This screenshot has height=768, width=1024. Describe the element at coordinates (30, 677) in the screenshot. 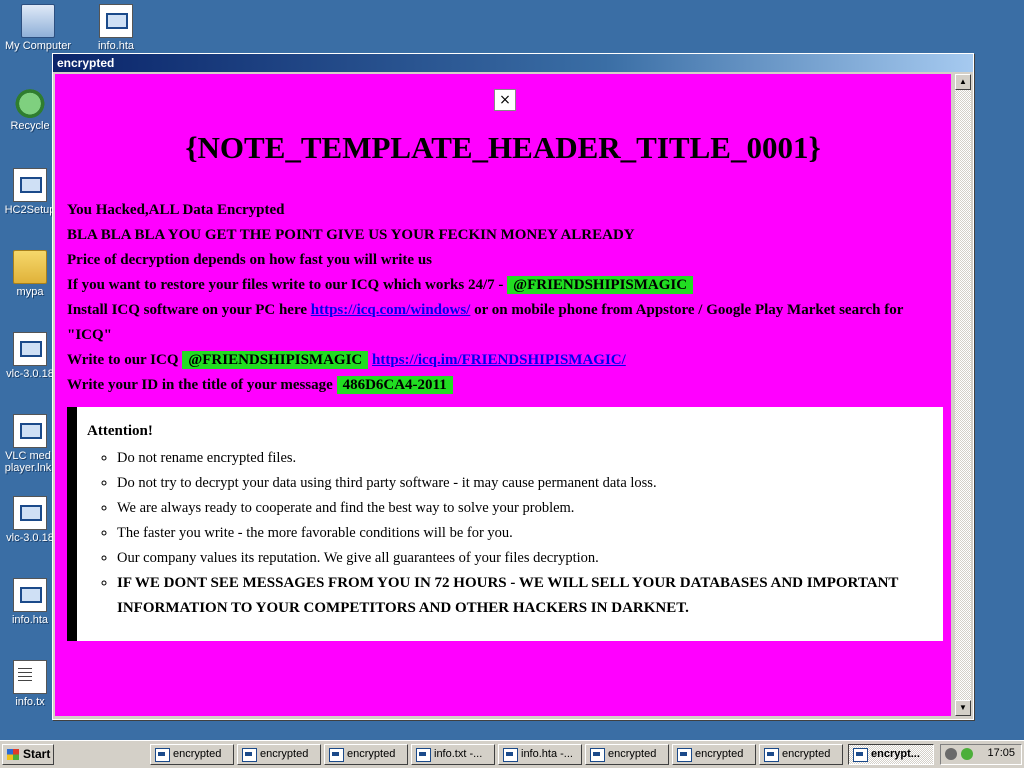

I see `text-file-icon` at that location.